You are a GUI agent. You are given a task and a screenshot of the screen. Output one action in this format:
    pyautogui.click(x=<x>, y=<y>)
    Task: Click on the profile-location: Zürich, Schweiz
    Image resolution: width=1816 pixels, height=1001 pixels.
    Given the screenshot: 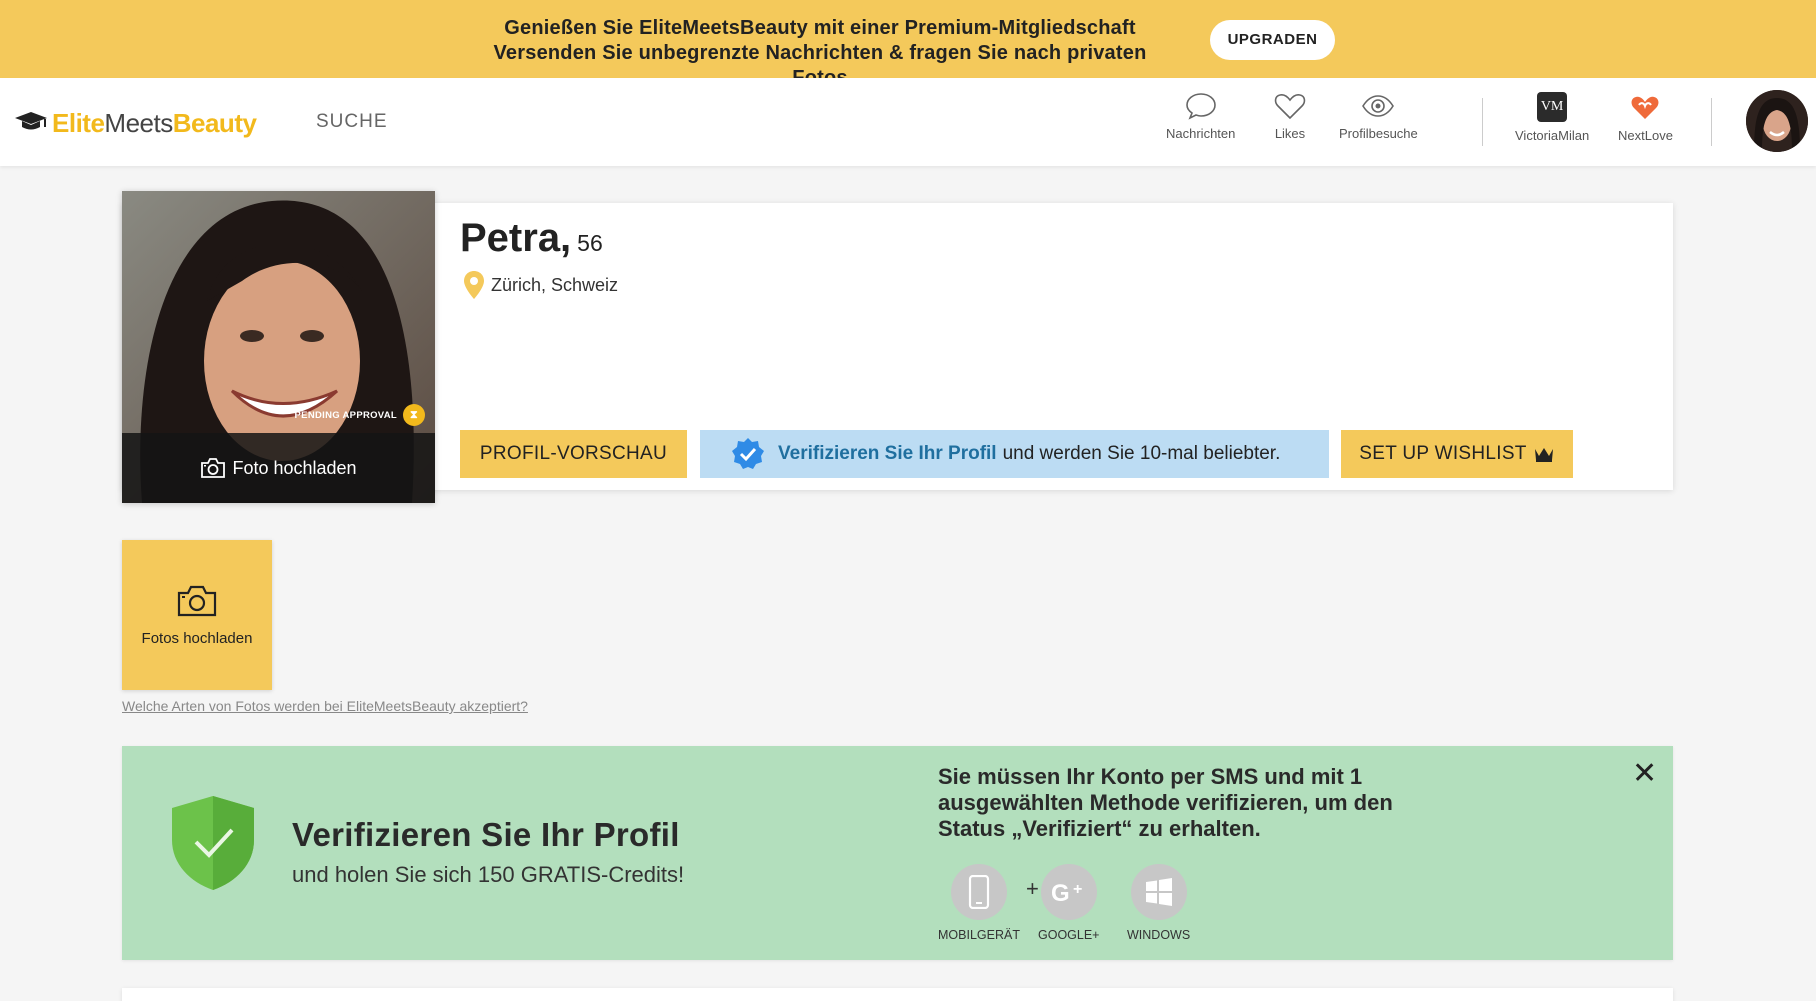 What is the action you would take?
    pyautogui.click(x=540, y=285)
    